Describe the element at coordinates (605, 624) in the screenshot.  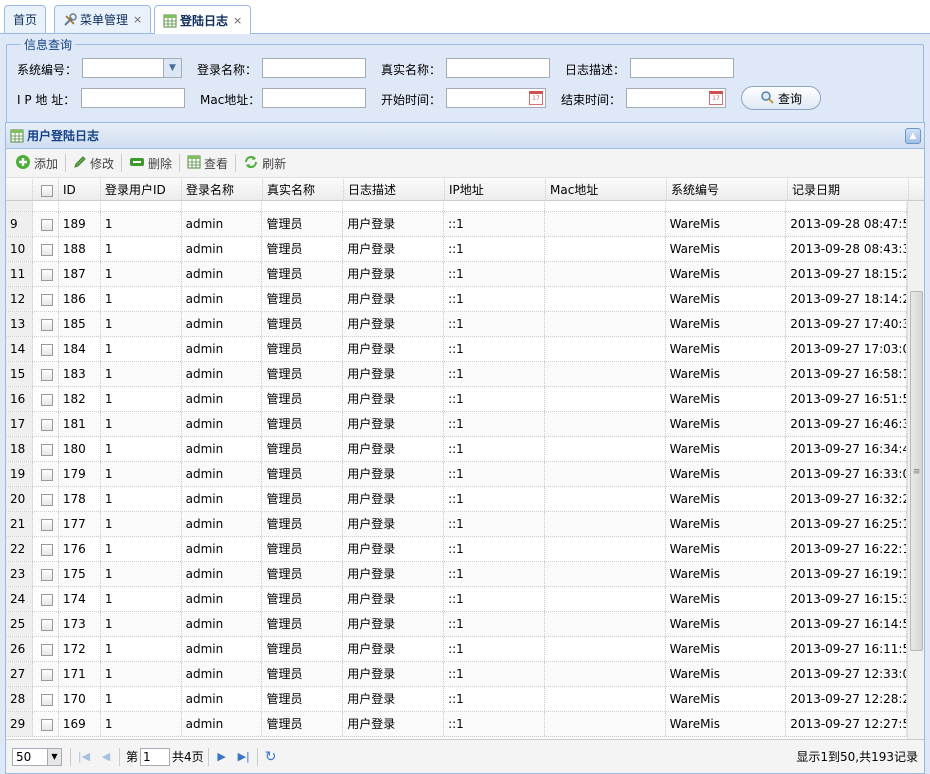
I see `cell-mac` at that location.